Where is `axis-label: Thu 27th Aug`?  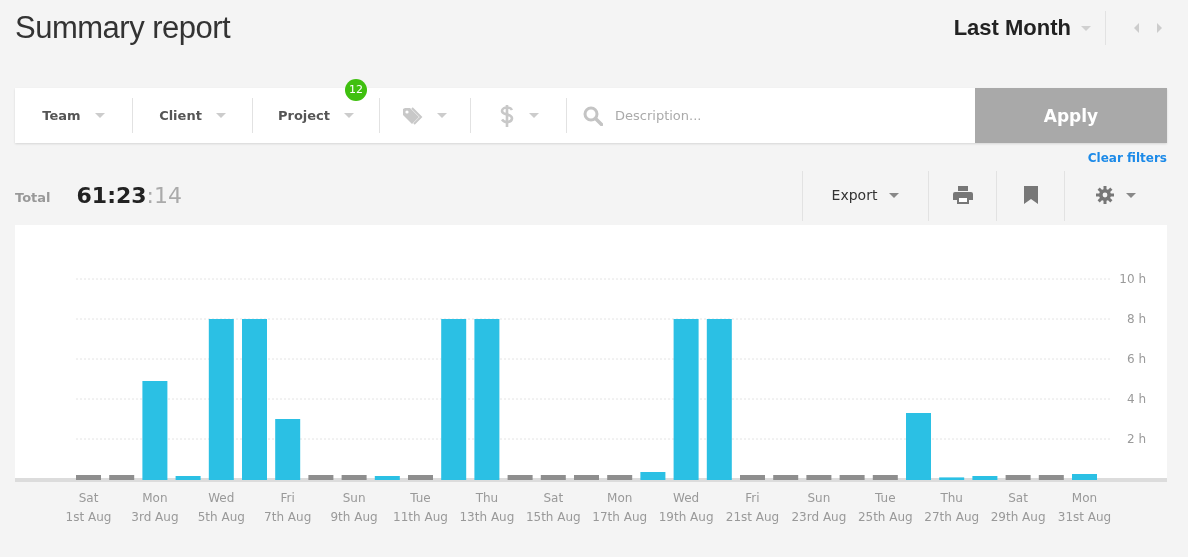
axis-label: Thu 27th Aug is located at coordinates (952, 507).